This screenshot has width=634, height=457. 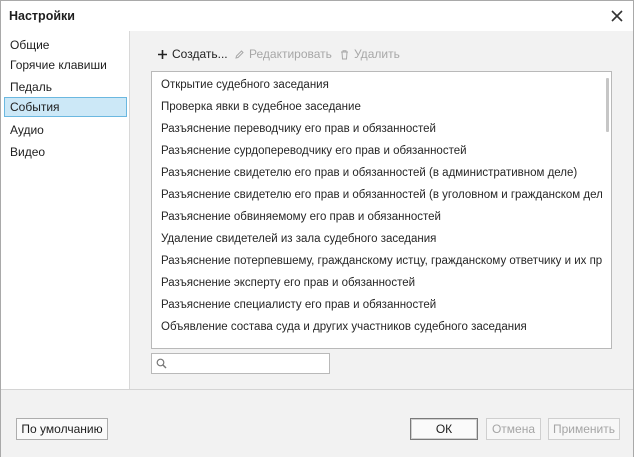 I want to click on delete-button: Удалить, so click(x=369, y=54).